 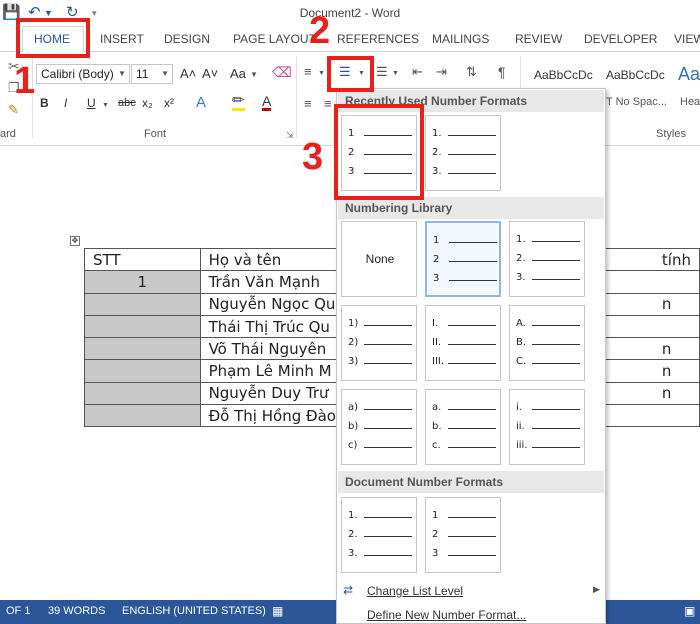 I want to click on bullets-icon: ≡, so click(x=308, y=71).